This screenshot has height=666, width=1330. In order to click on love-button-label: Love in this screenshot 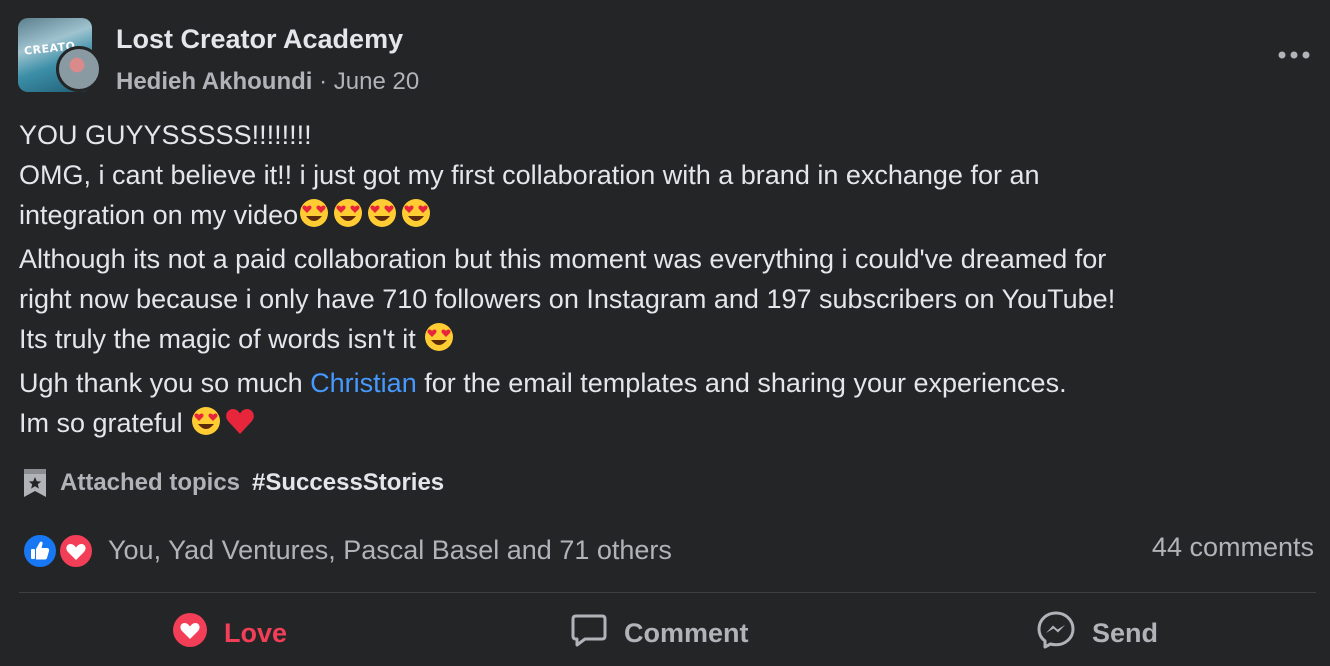, I will do `click(256, 632)`.